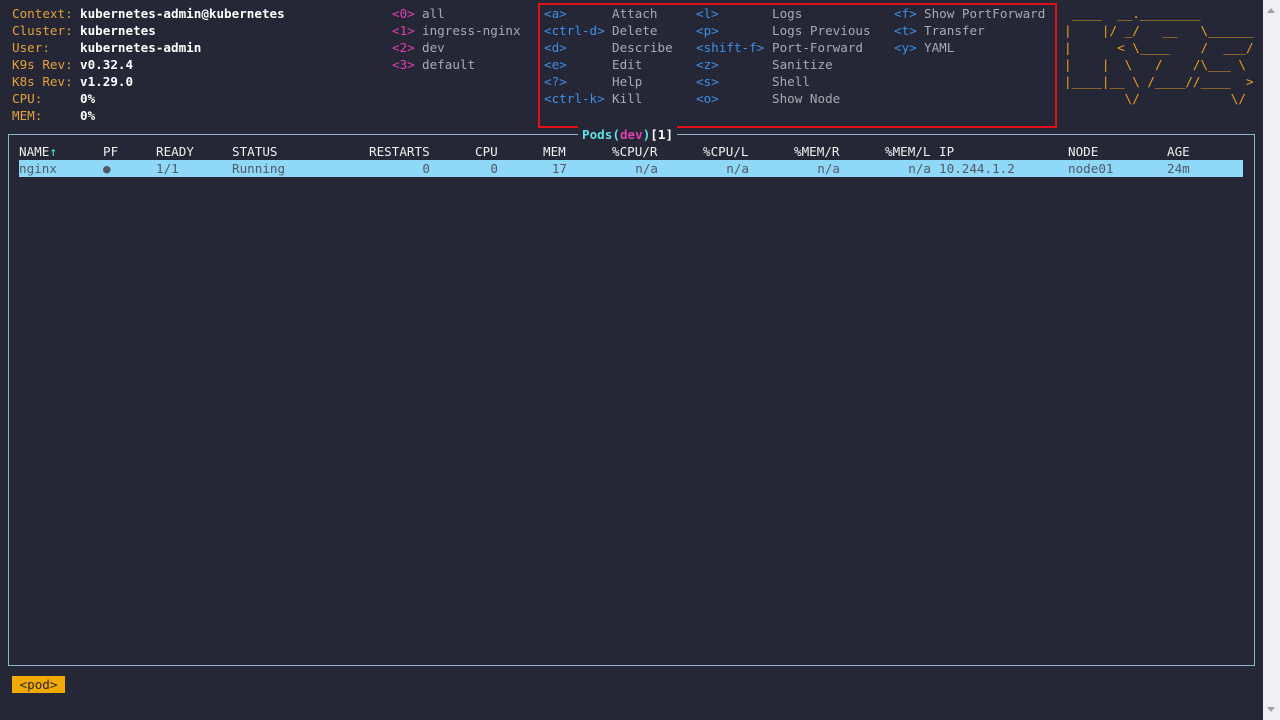  What do you see at coordinates (905, 47) in the screenshot?
I see `hotkey-key: <y>` at bounding box center [905, 47].